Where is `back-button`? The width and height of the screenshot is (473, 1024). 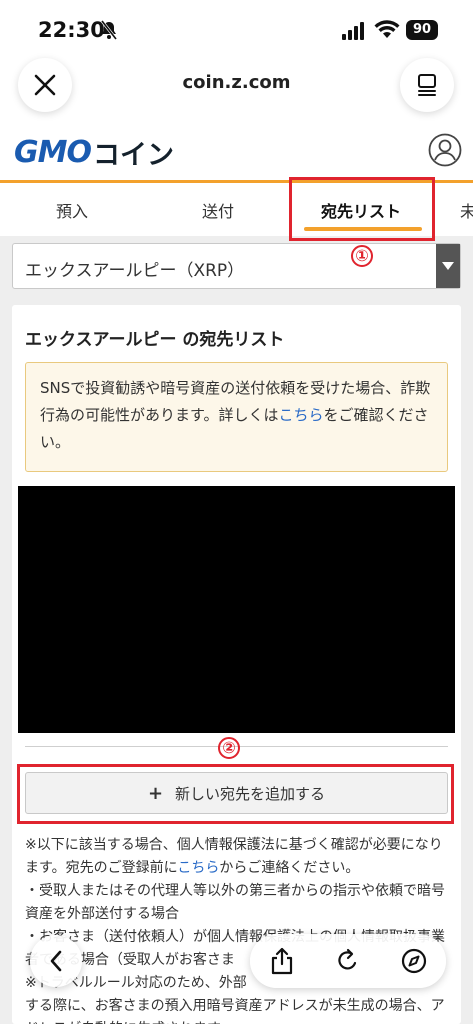 back-button is located at coordinates (56, 961).